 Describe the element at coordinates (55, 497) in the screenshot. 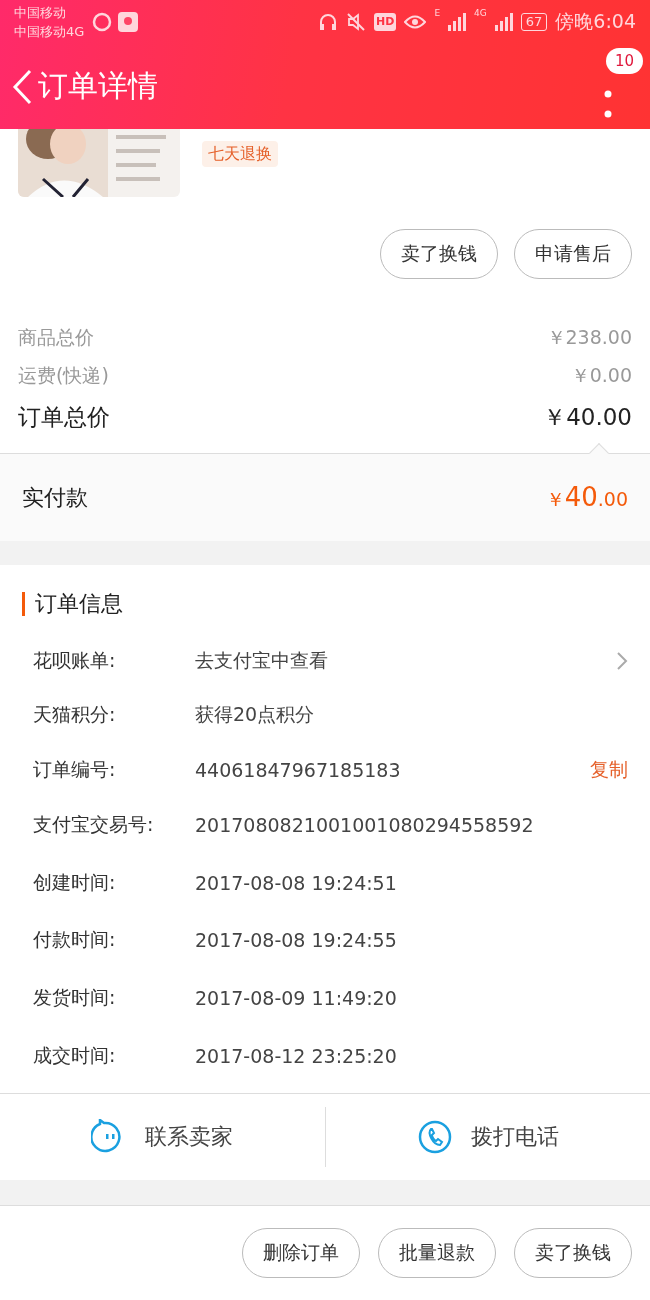

I see `paid-label: 实付款` at that location.